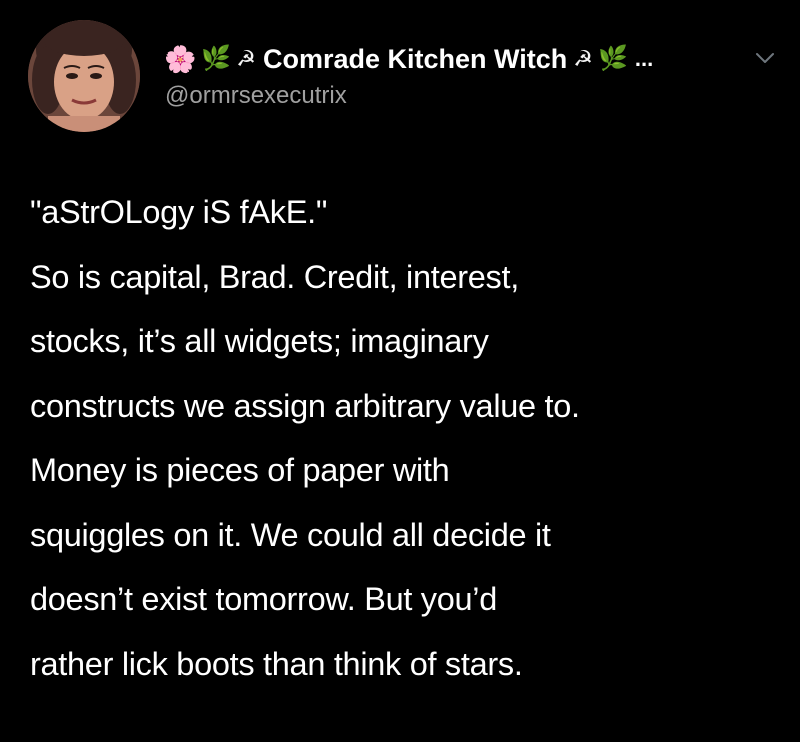 The image size is (800, 742). I want to click on tweet-text-line: squiggles on it. We could all decide it, so click(290, 534).